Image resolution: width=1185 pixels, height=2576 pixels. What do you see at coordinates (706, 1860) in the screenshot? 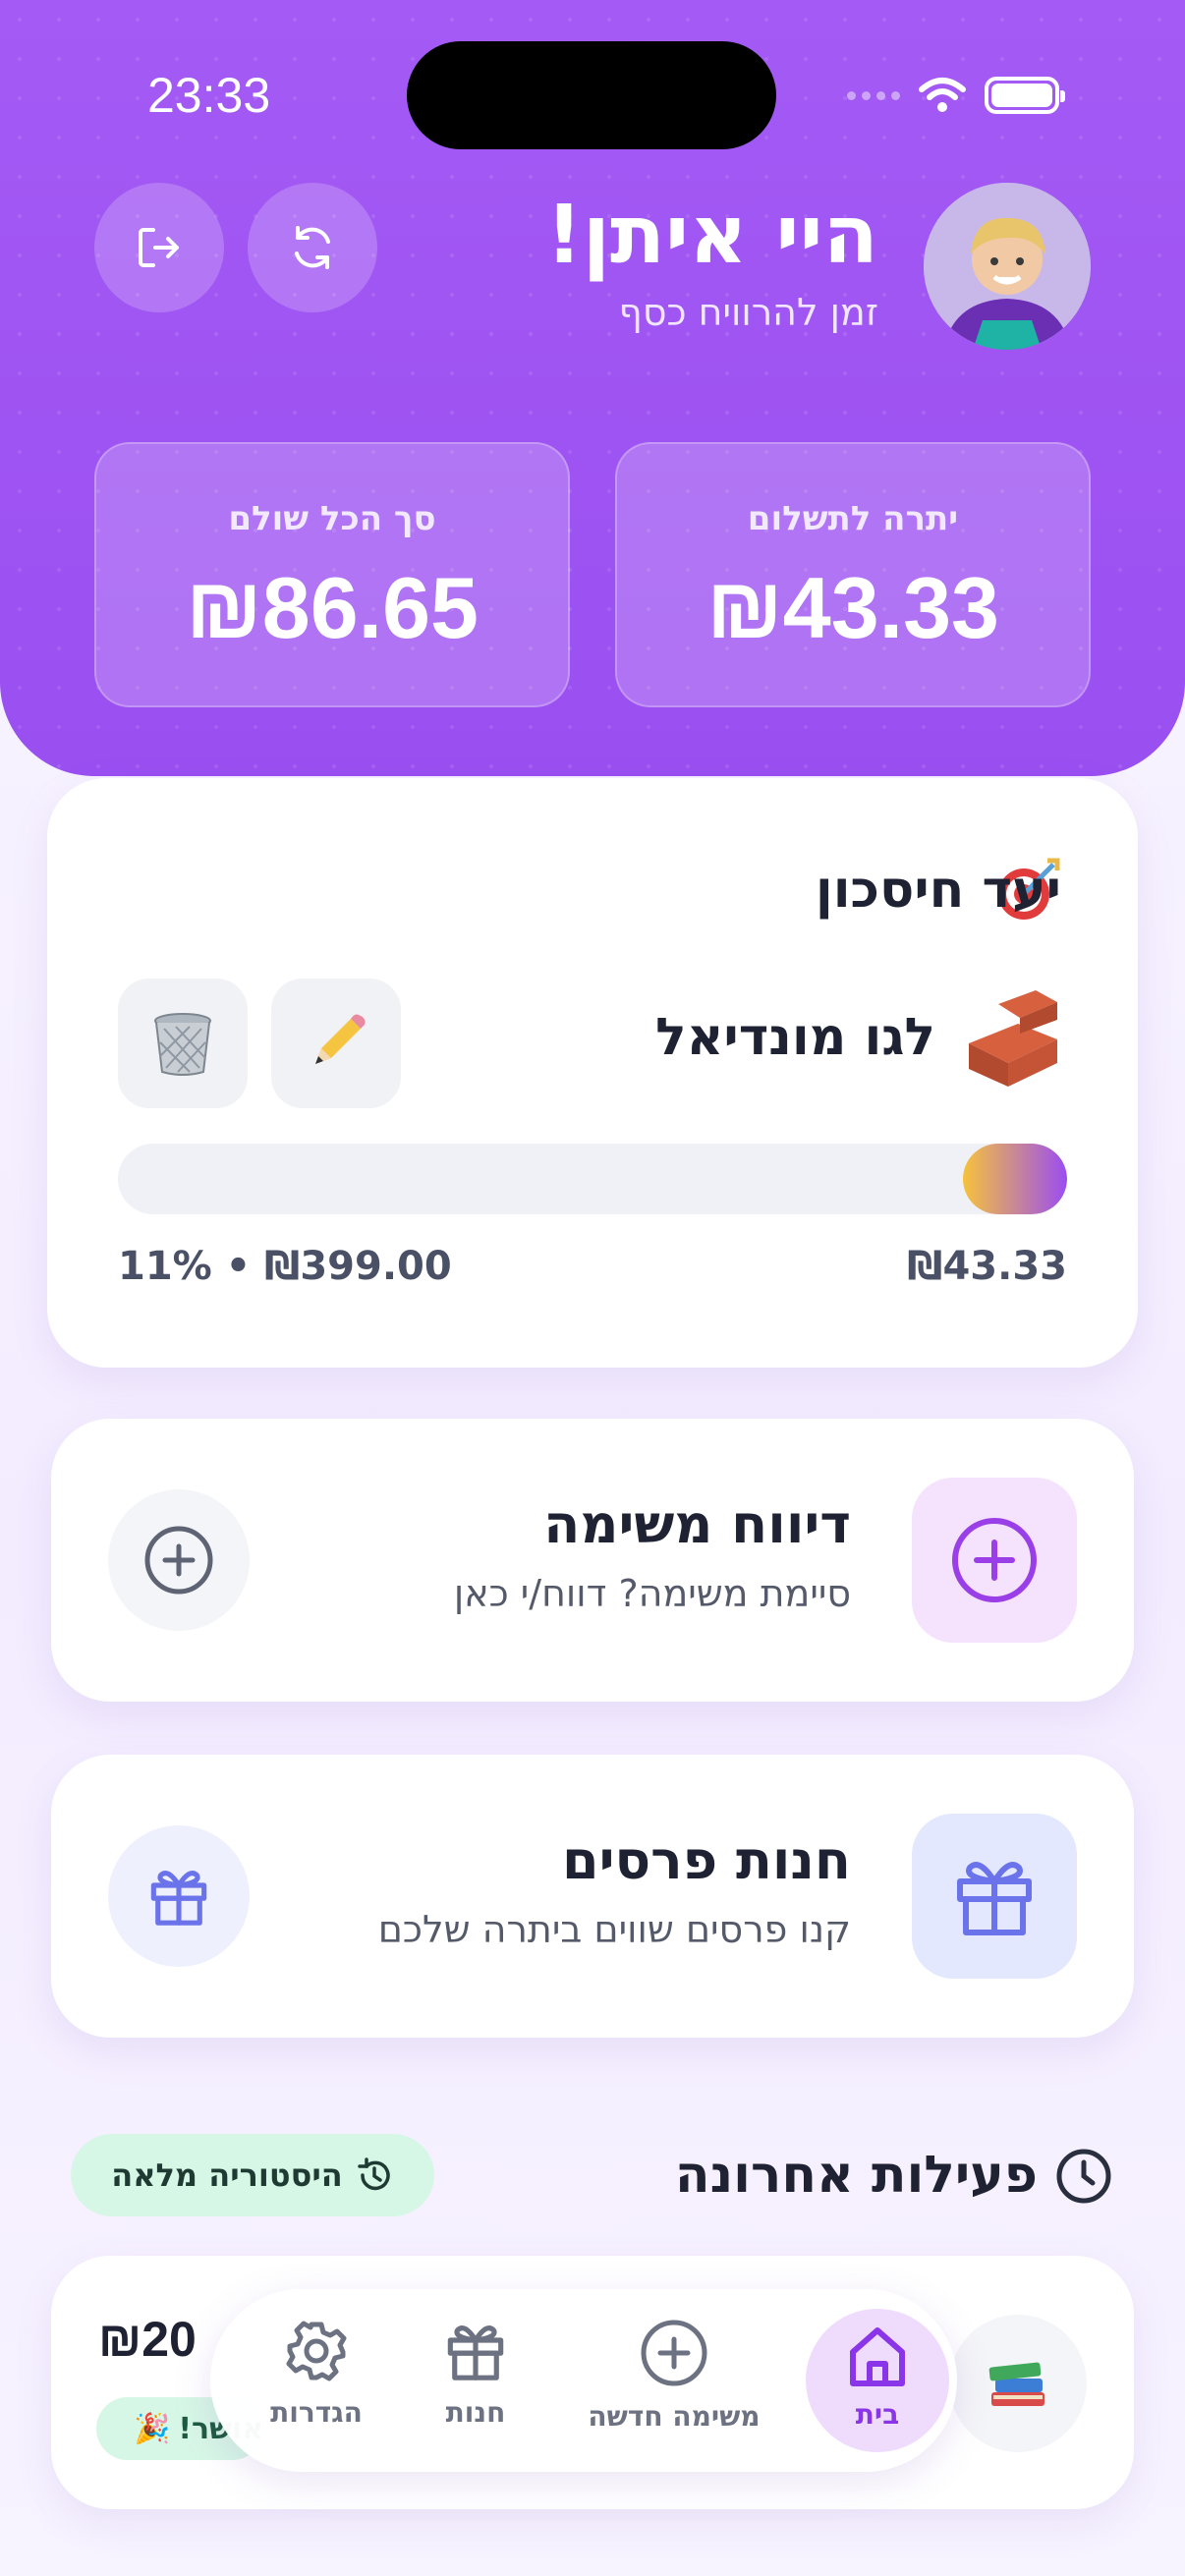
I see `prize-shop-title: חנות פרסים` at bounding box center [706, 1860].